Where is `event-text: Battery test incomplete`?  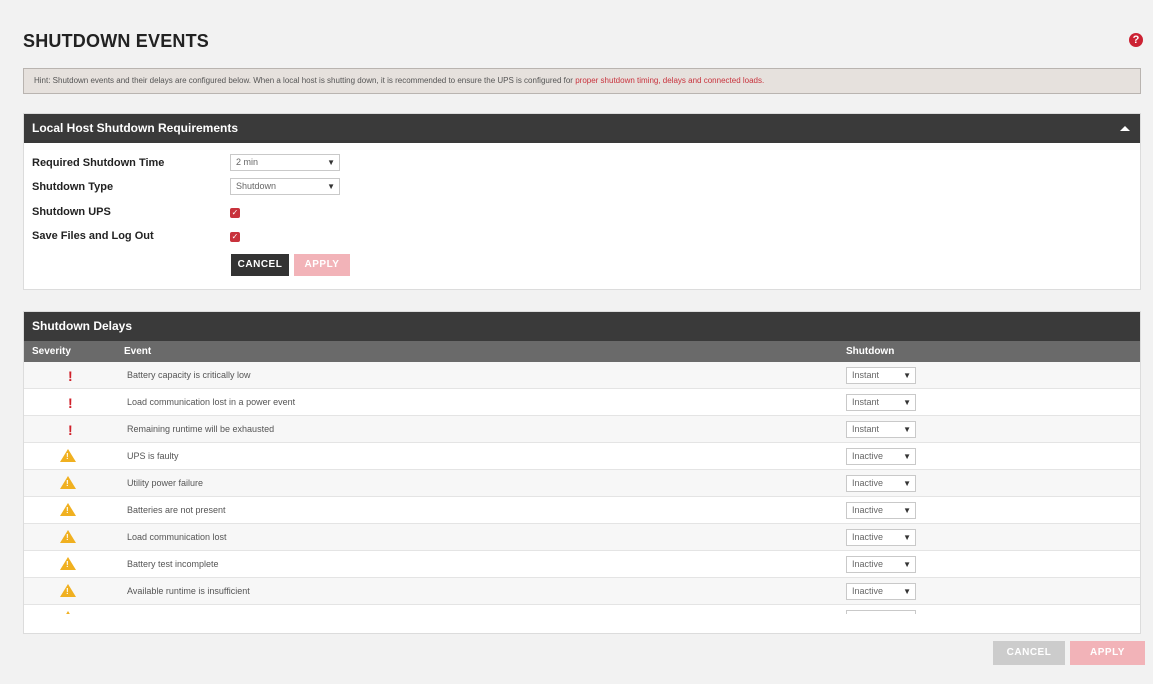 event-text: Battery test incomplete is located at coordinates (173, 564).